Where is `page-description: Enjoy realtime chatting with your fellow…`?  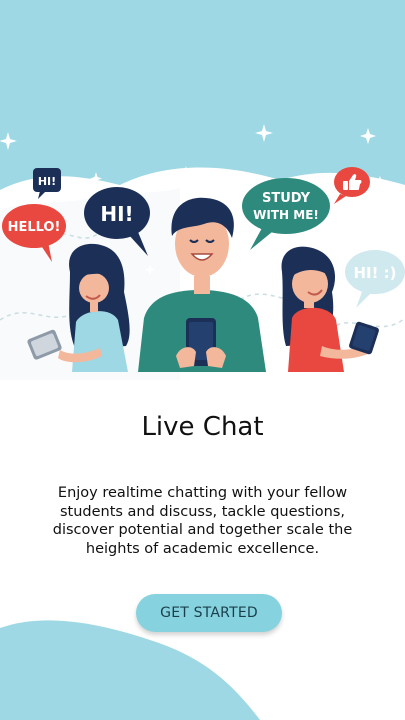
page-description: Enjoy realtime chatting with your fellow… is located at coordinates (202, 521).